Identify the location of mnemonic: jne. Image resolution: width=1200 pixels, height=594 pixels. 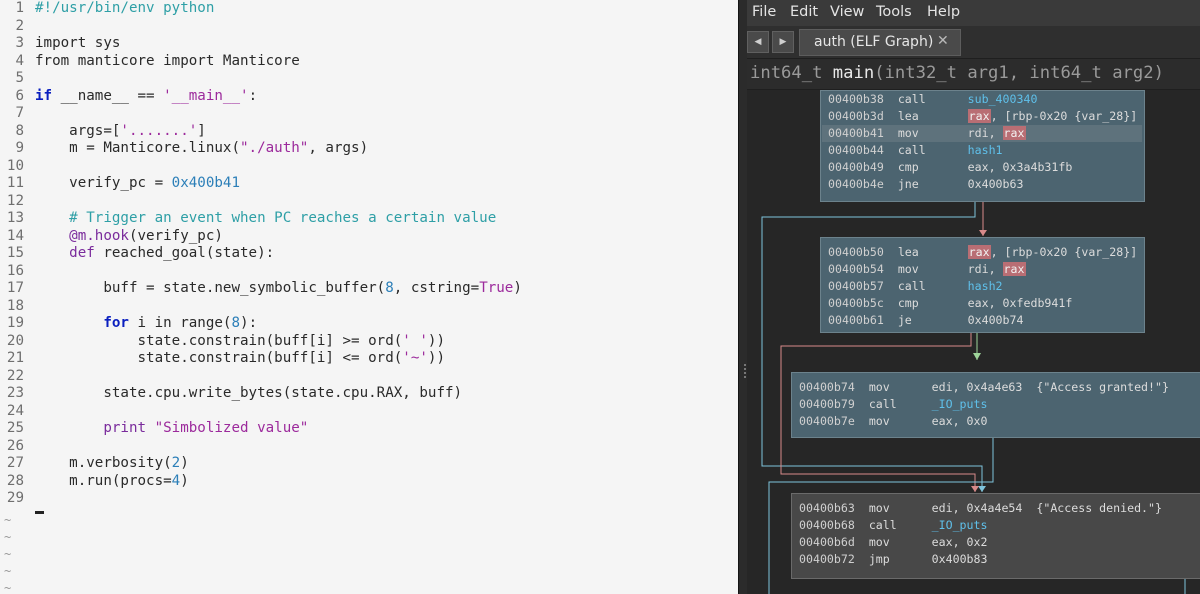
(908, 184).